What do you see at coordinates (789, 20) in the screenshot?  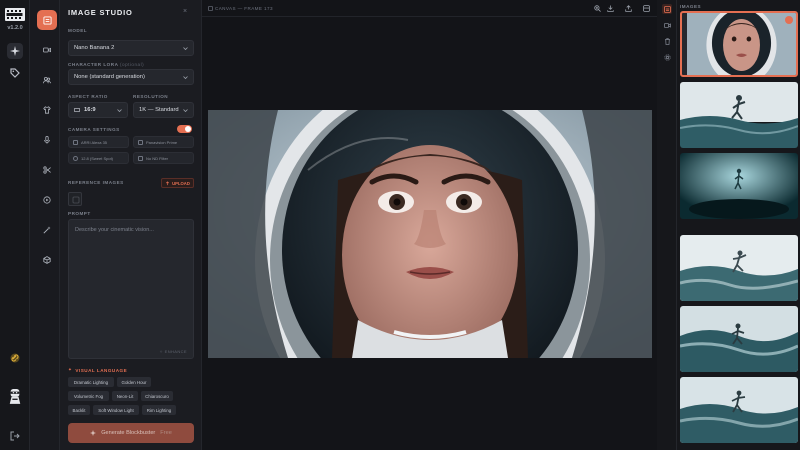 I see `selected-badge-icon` at bounding box center [789, 20].